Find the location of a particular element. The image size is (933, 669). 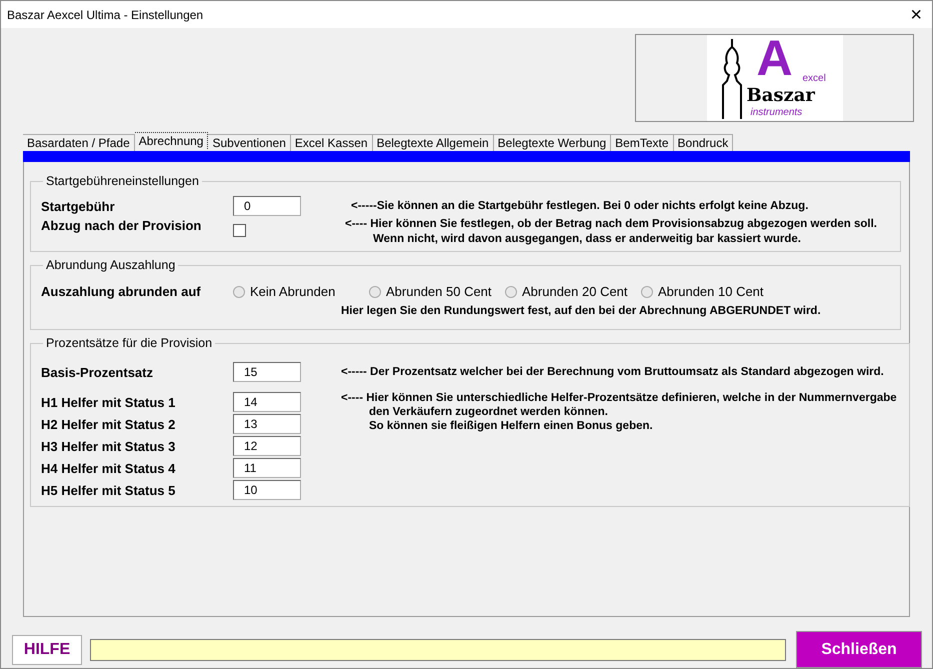

hint-text: <----- Der Prozentsatz welcher bei der Berechnung vom Bruttoumsatz als Standard abgezogen wird. is located at coordinates (612, 372).